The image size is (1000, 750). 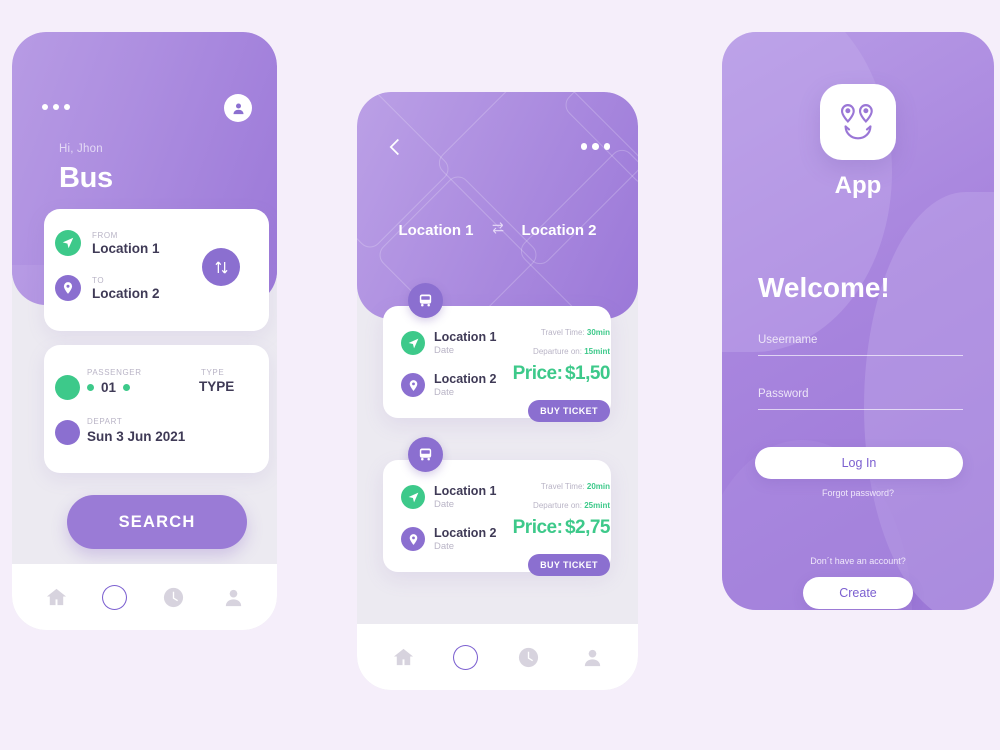 What do you see at coordinates (105, 421) in the screenshot?
I see `depart-label: DEPART` at bounding box center [105, 421].